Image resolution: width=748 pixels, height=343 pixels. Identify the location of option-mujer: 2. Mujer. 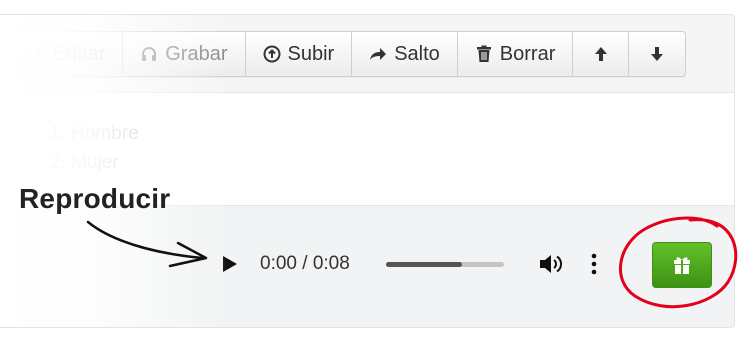
(84, 162).